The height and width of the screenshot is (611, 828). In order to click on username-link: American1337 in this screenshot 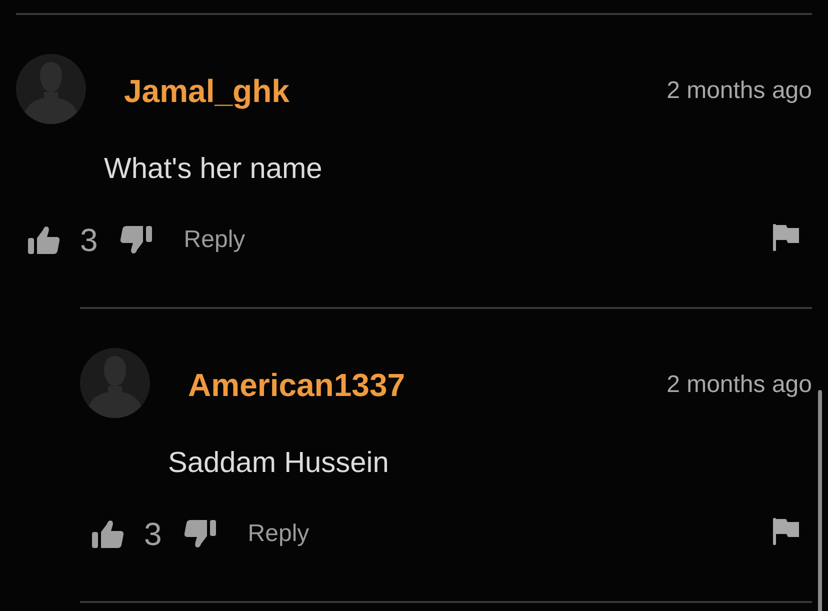, I will do `click(297, 385)`.